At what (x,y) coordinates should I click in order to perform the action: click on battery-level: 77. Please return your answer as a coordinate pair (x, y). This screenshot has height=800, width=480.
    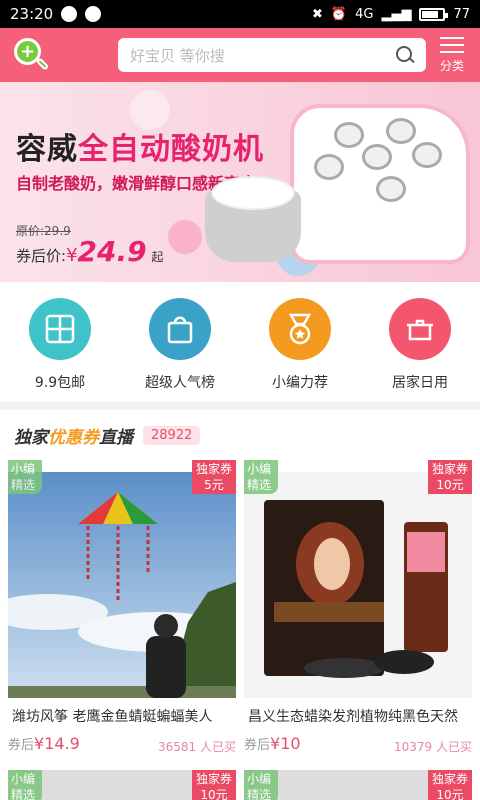
    Looking at the image, I should click on (461, 14).